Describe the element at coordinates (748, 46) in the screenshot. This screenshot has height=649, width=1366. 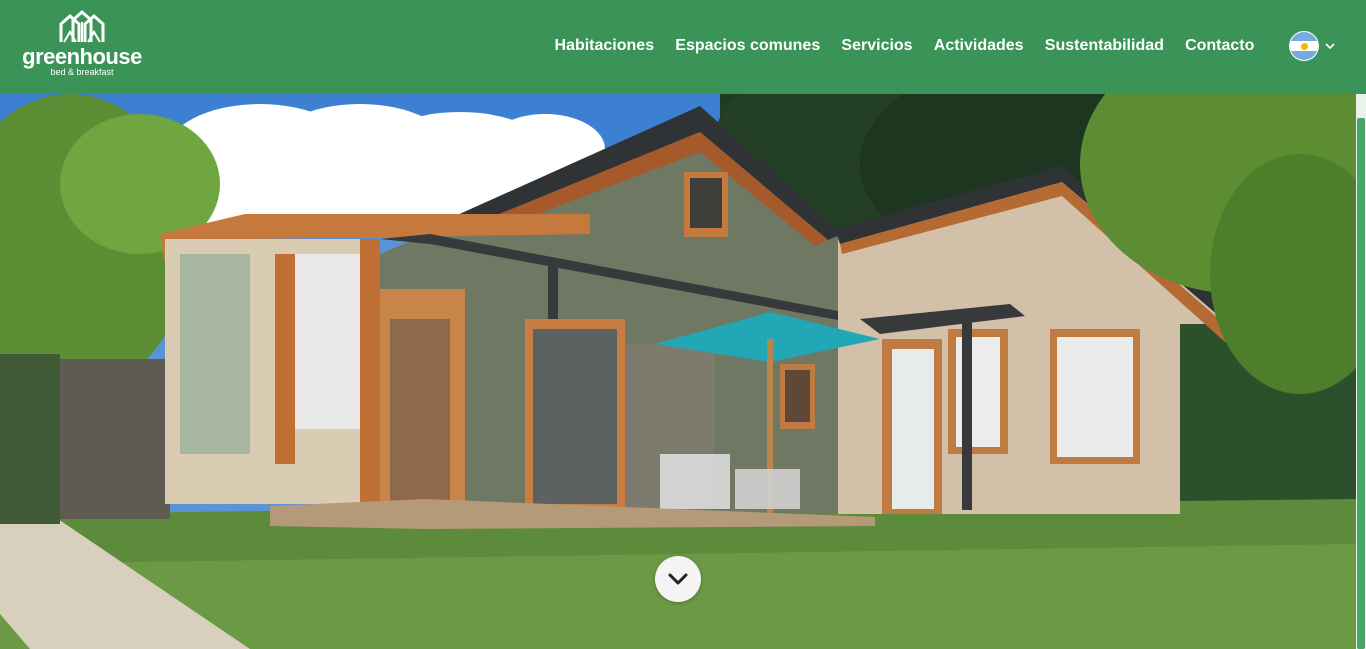
I see `nav-item-espacios-comunes: Espacios comunes` at that location.